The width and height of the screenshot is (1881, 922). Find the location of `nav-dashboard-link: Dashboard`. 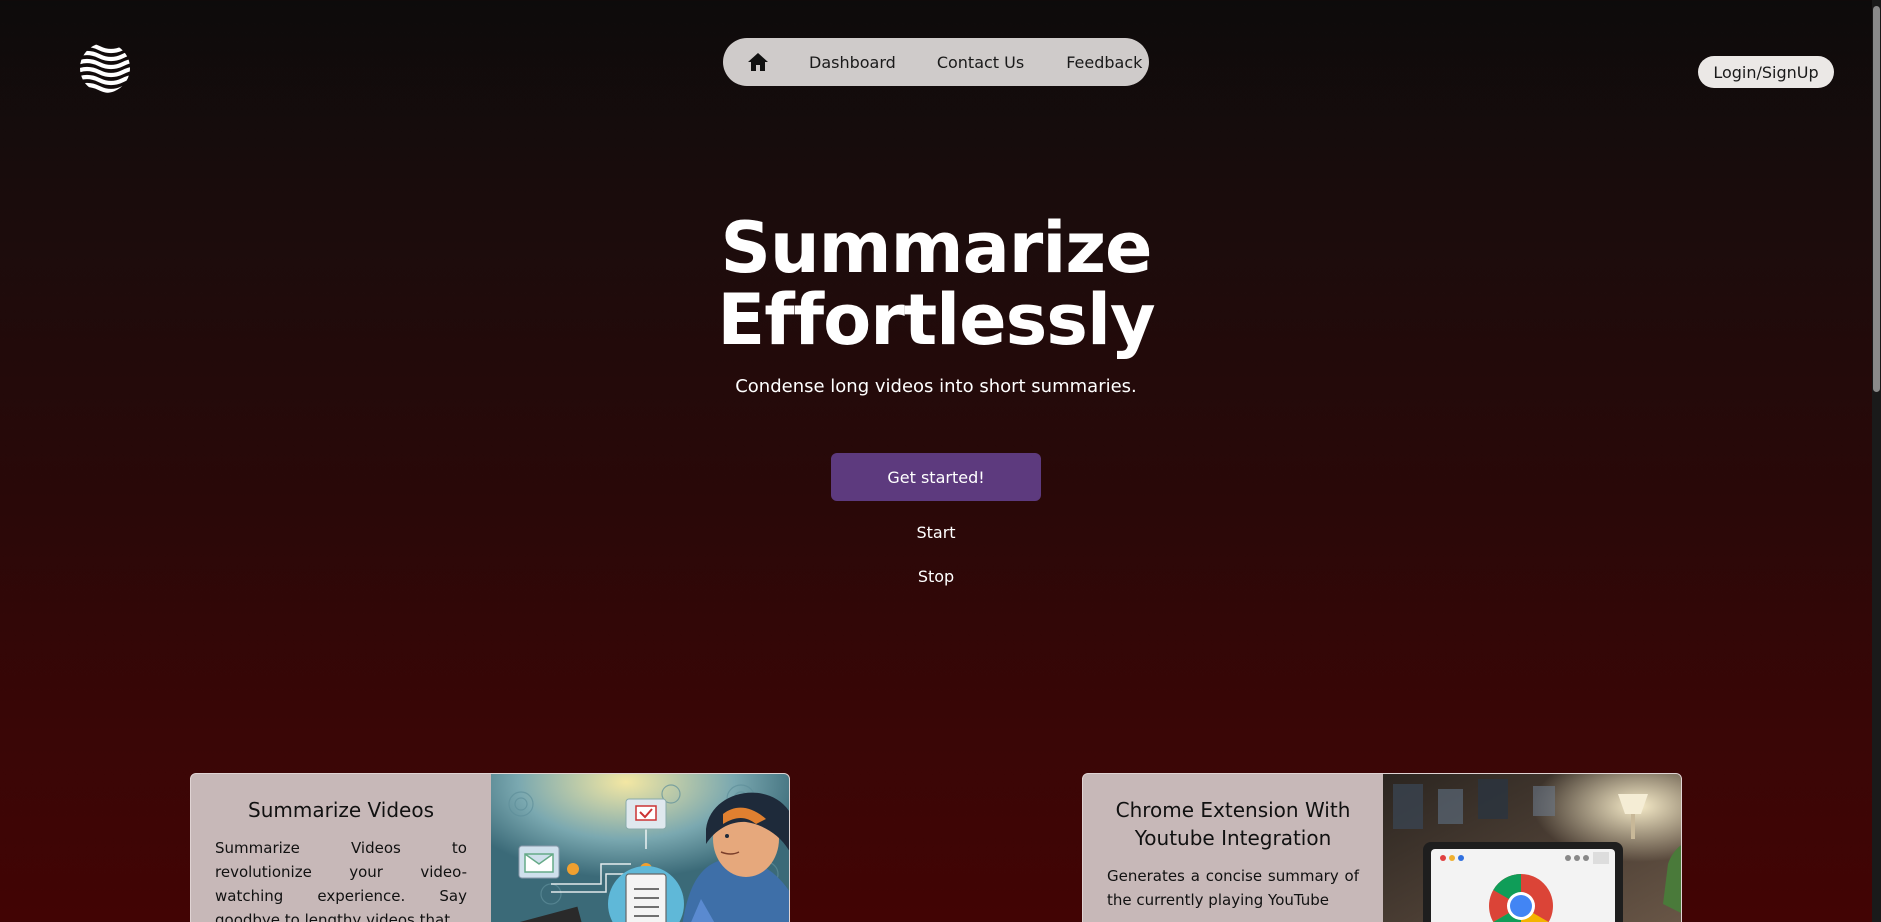

nav-dashboard-link: Dashboard is located at coordinates (852, 62).